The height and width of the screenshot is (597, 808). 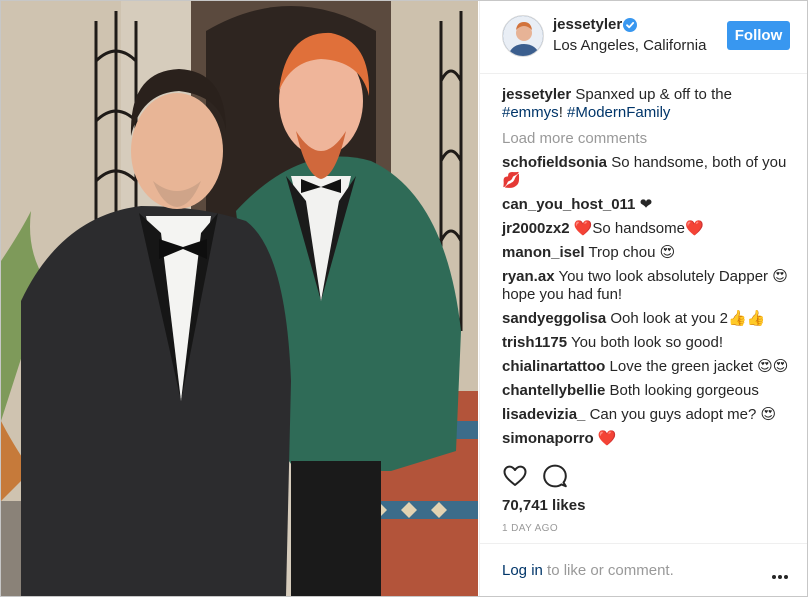 I want to click on comment-username: ryan.ax, so click(x=528, y=276).